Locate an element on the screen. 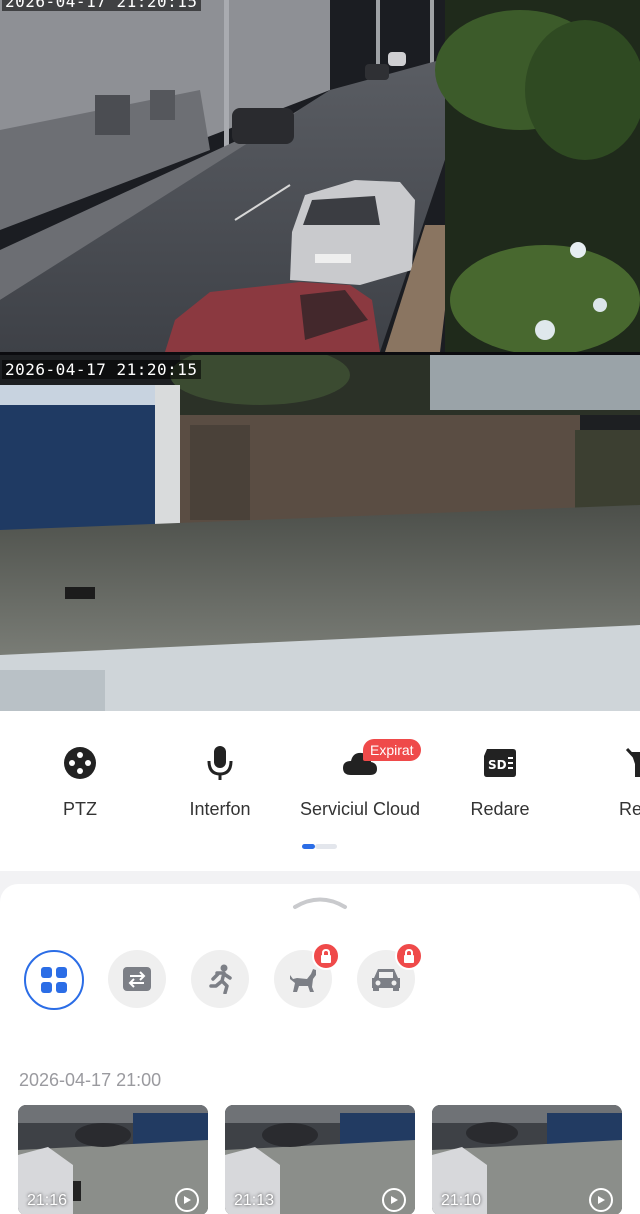 The height and width of the screenshot is (1214, 640). ptz-button: PTZ is located at coordinates (80, 786).